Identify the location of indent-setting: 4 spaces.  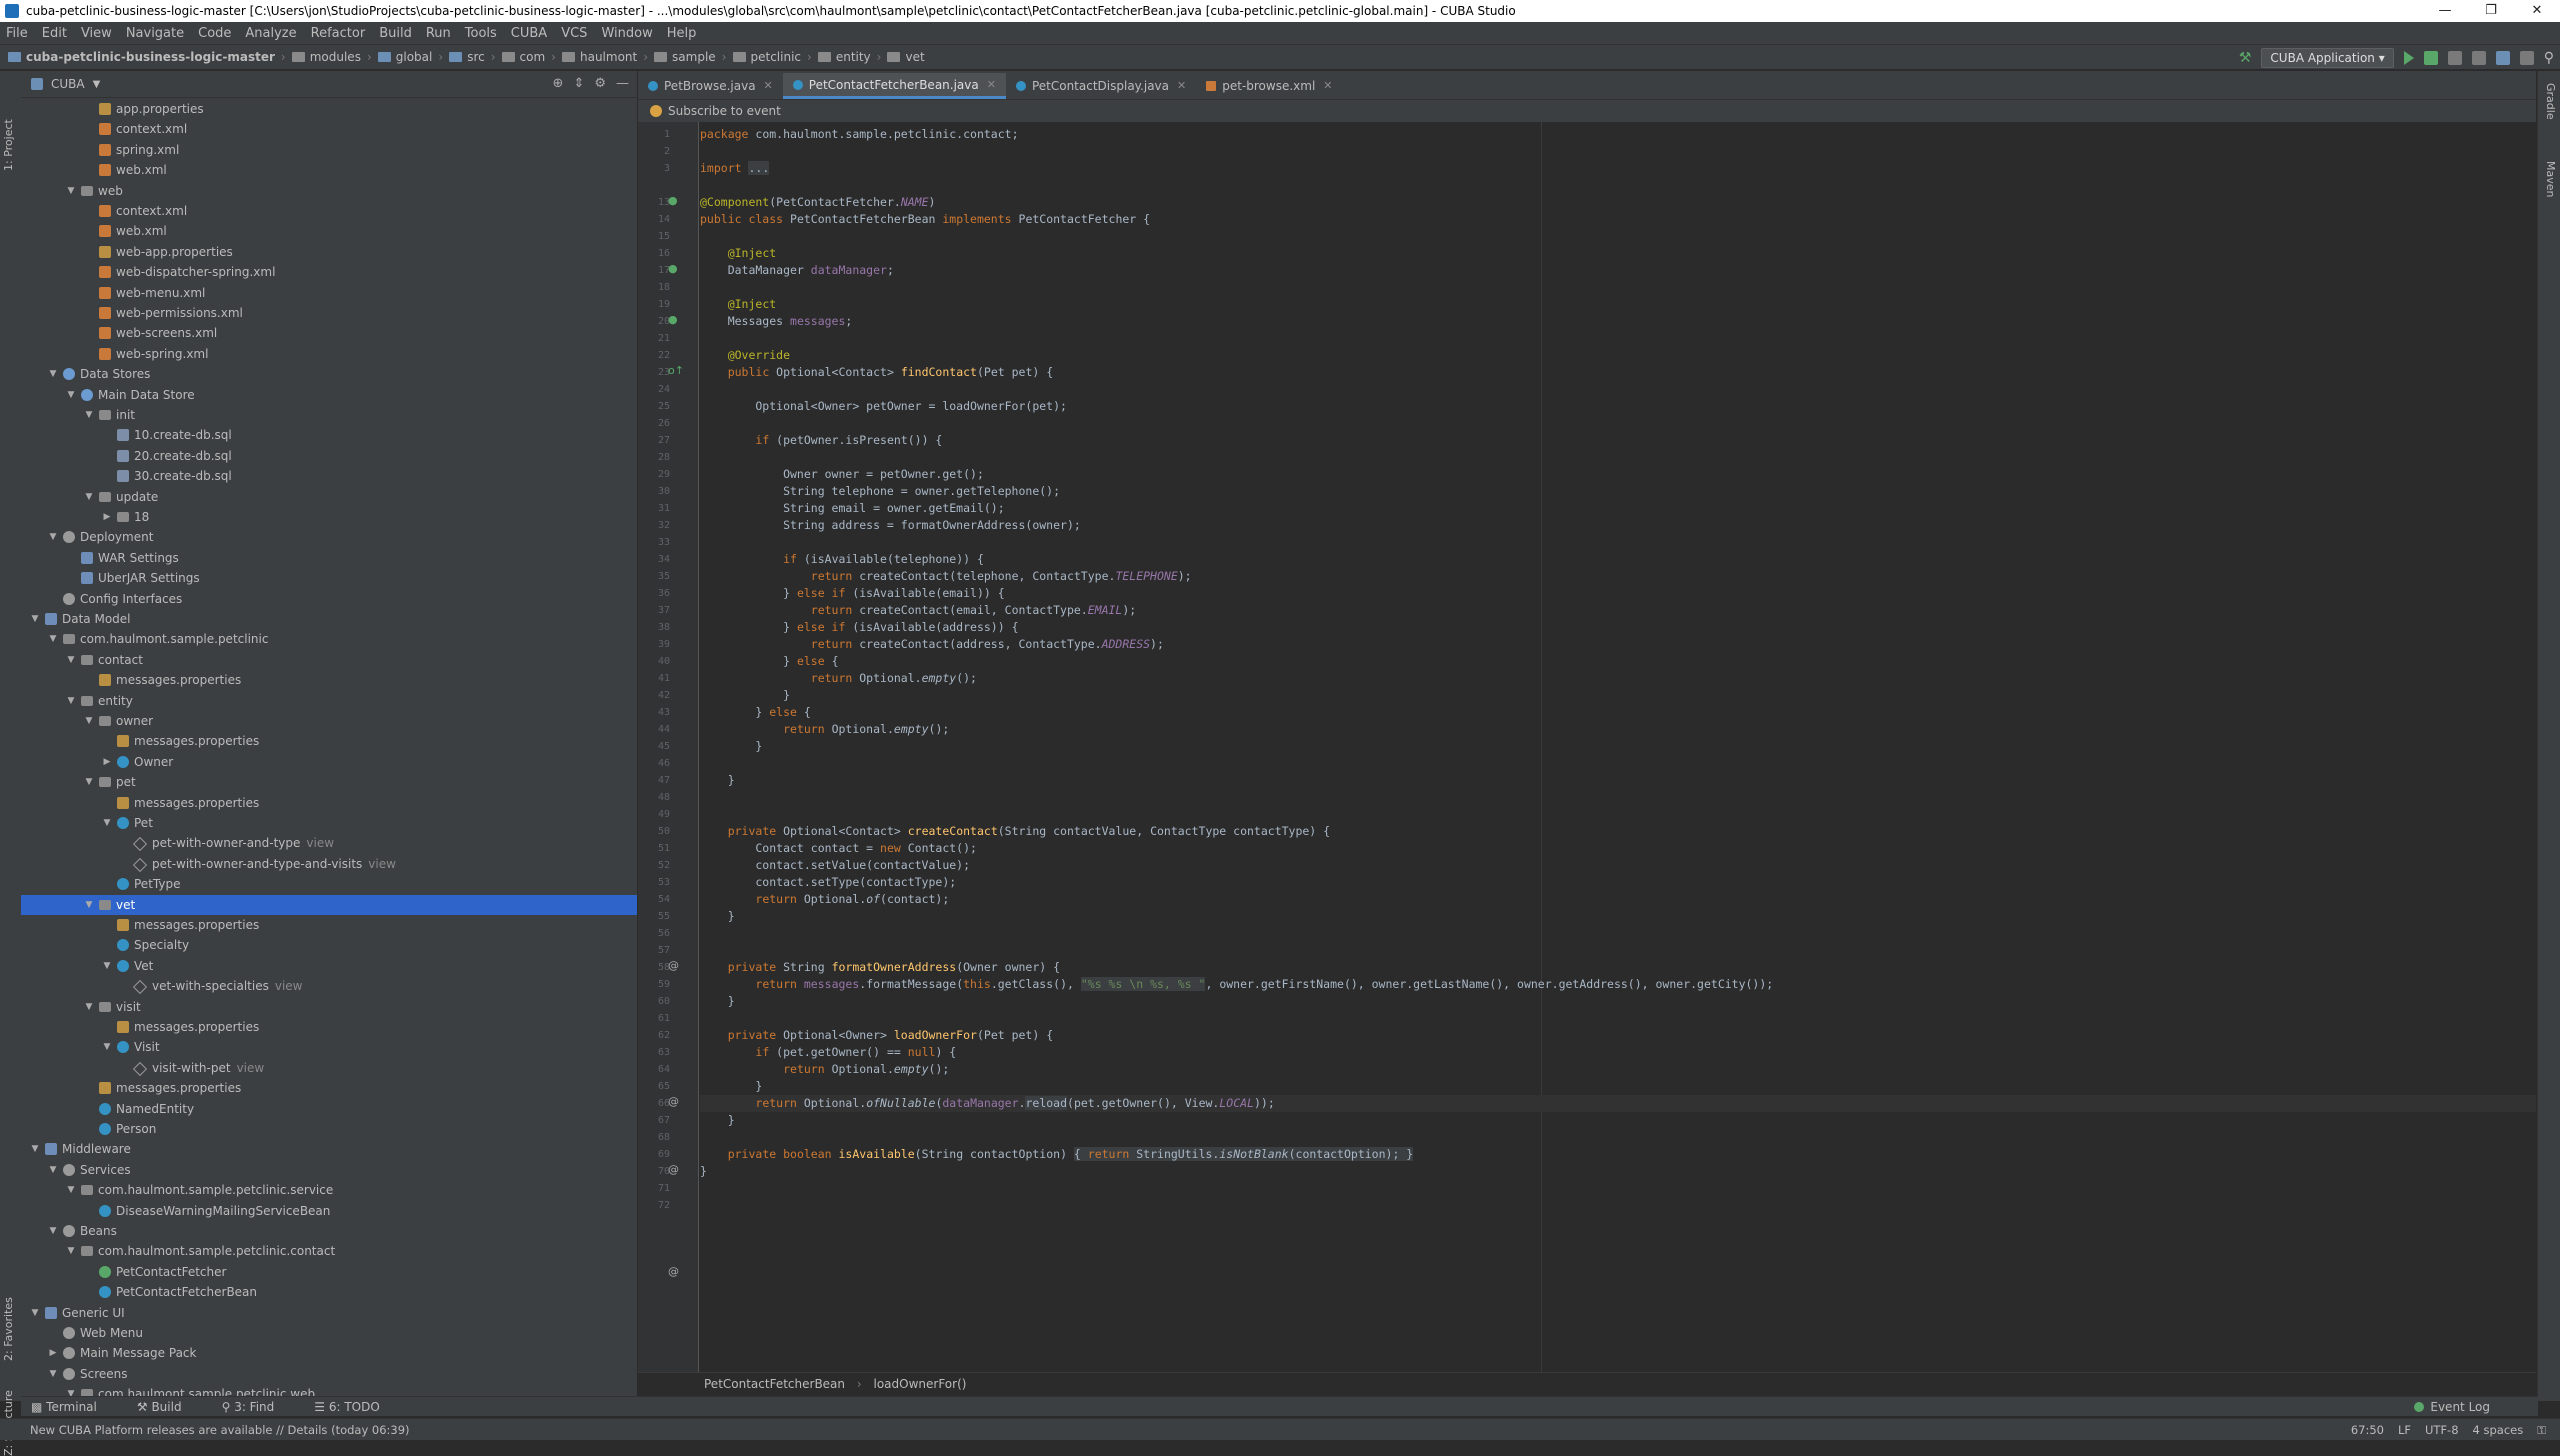
(2498, 1430).